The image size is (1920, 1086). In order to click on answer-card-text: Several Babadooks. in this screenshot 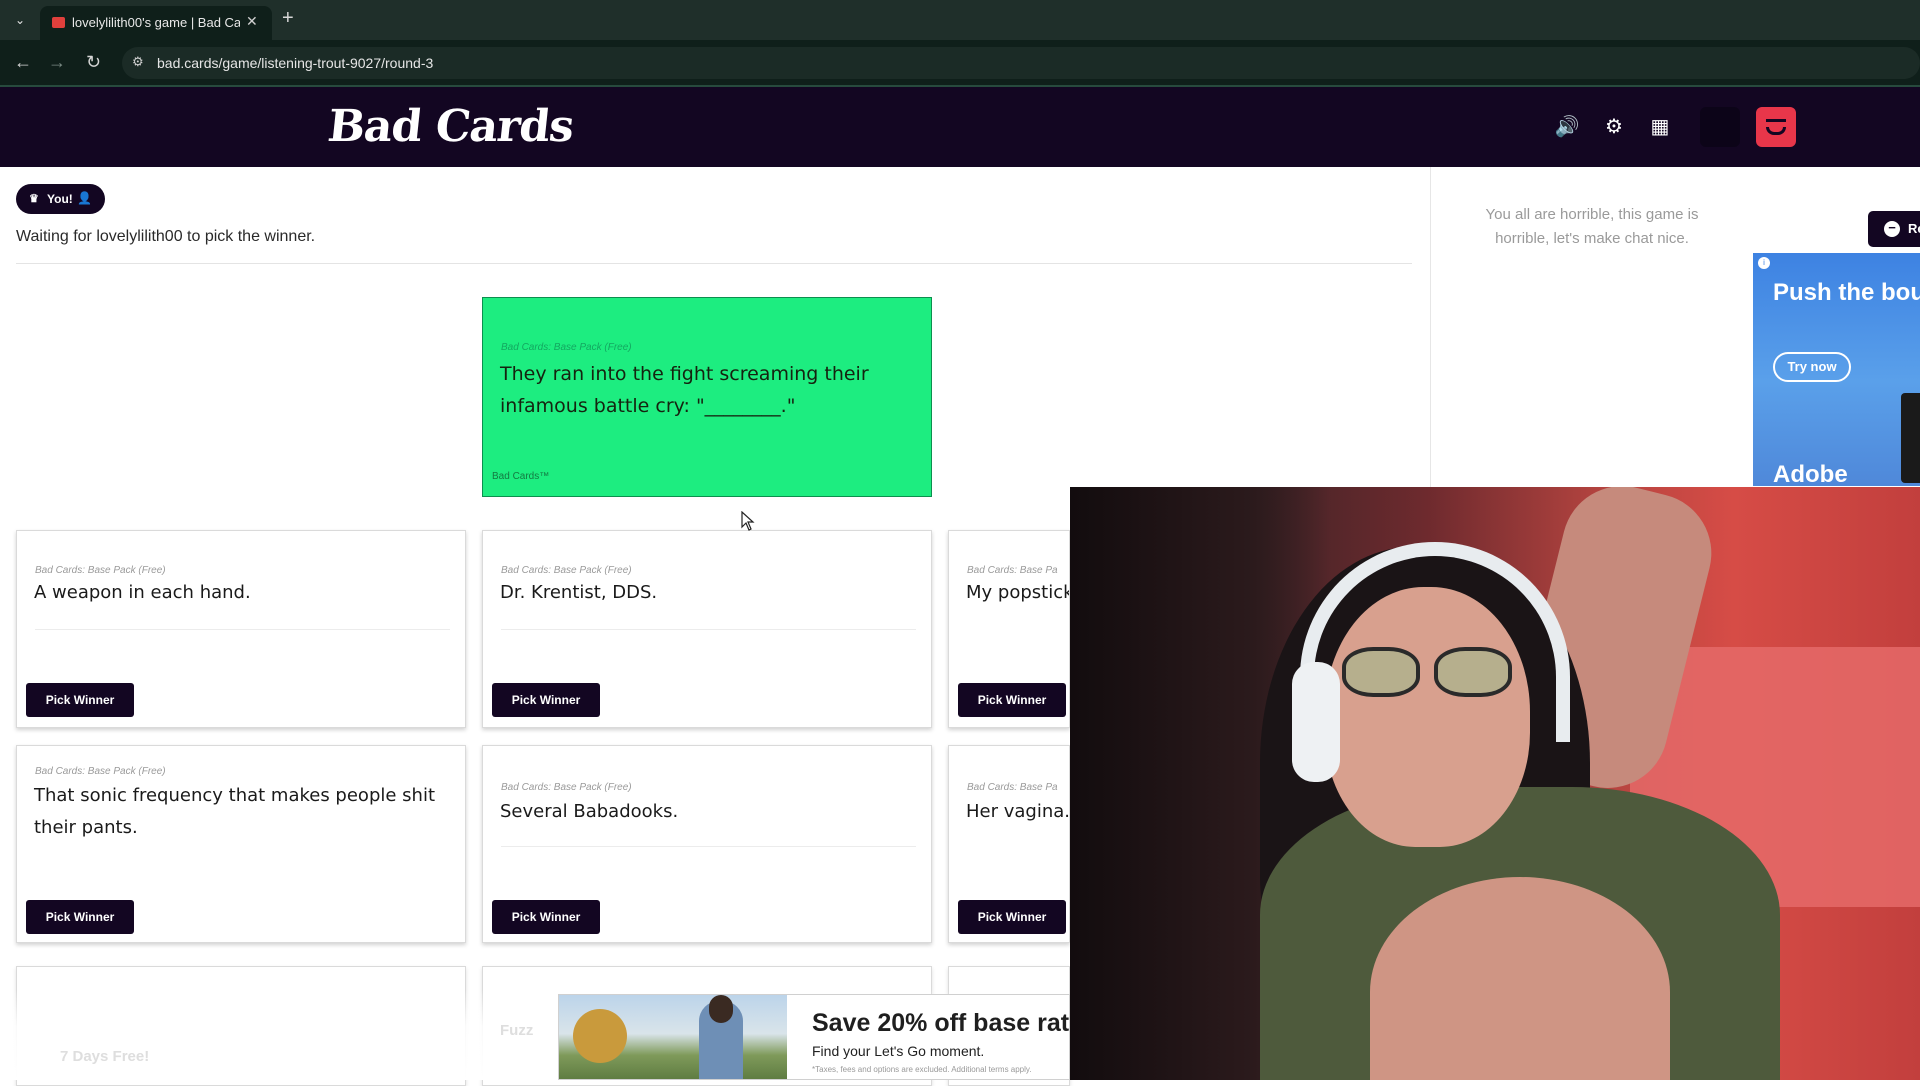, I will do `click(589, 811)`.